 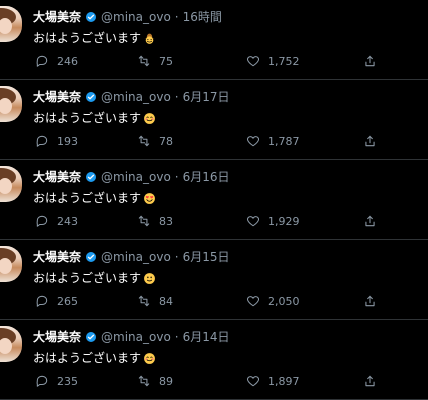 I want to click on tweet-actions: 265 84 2,050, so click(x=227, y=301).